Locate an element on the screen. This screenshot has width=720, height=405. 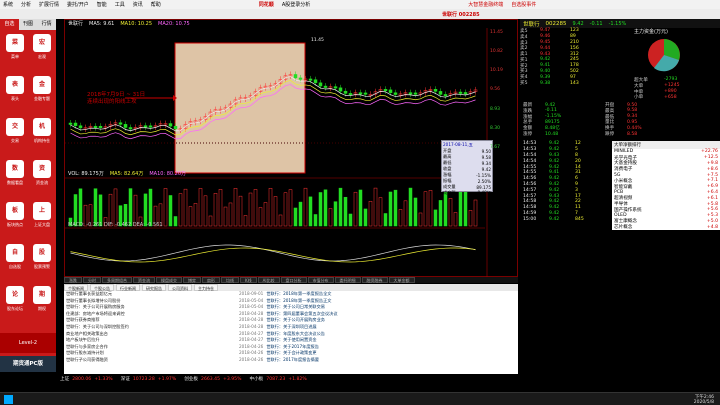
indicator-tab: 多周期组合 is located at coordinates (117, 280).